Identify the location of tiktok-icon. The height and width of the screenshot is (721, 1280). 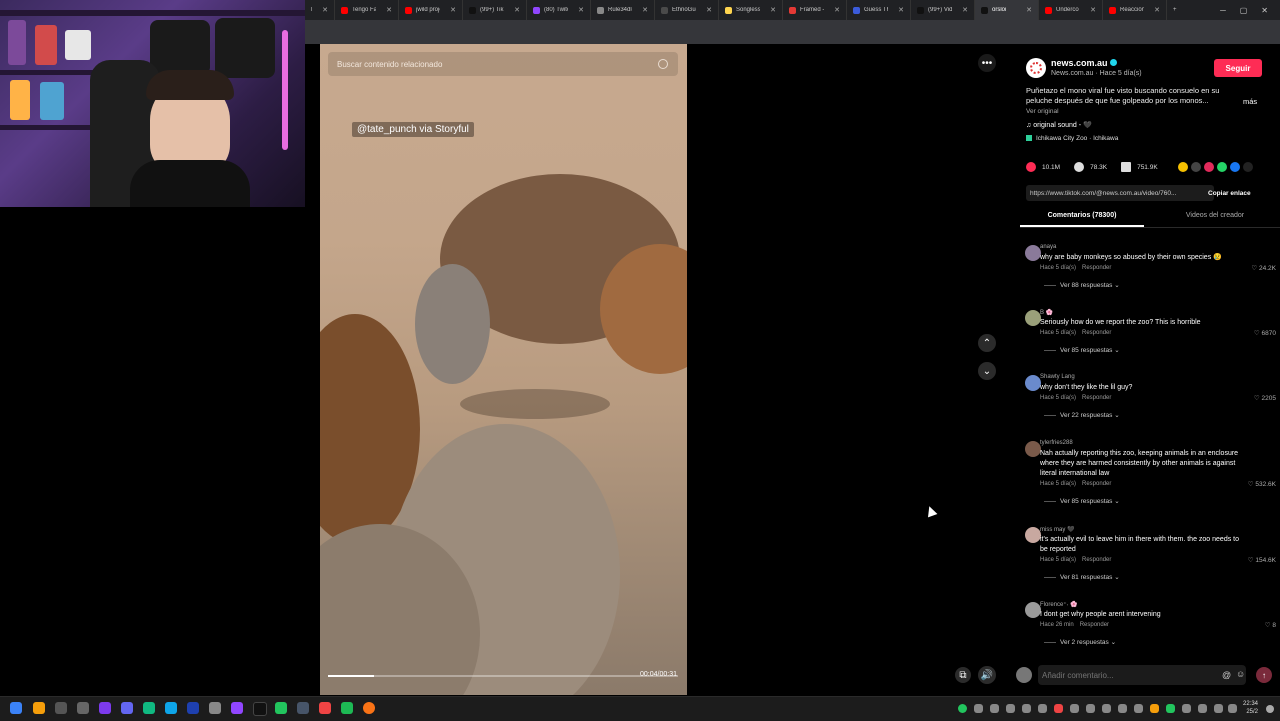
(260, 709).